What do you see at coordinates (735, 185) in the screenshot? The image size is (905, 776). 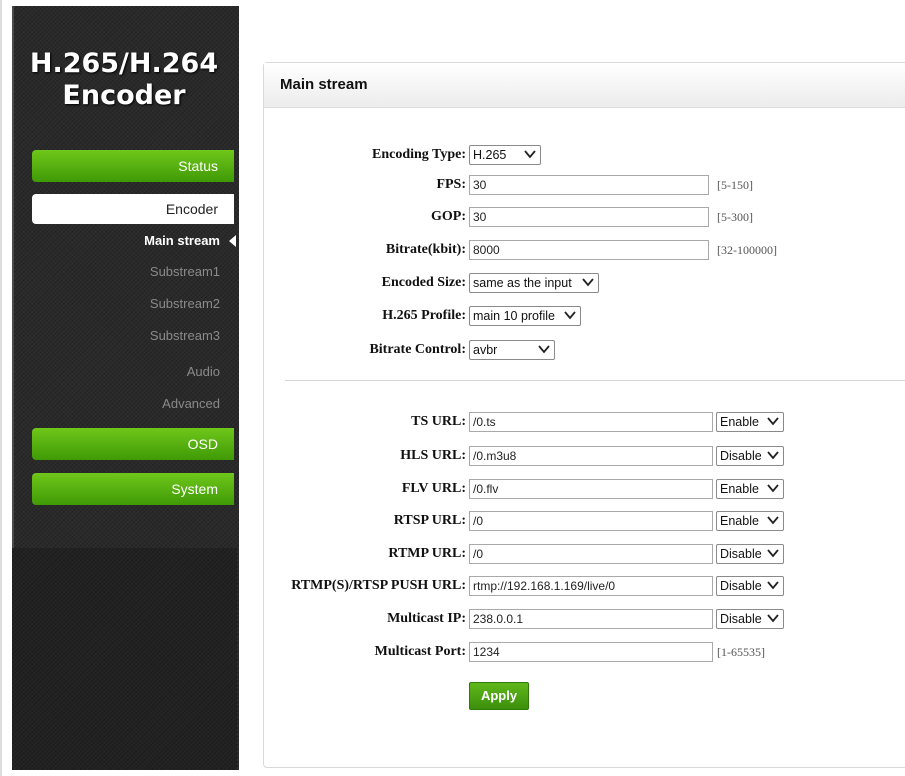 I see `fps-range: [5-150]` at bounding box center [735, 185].